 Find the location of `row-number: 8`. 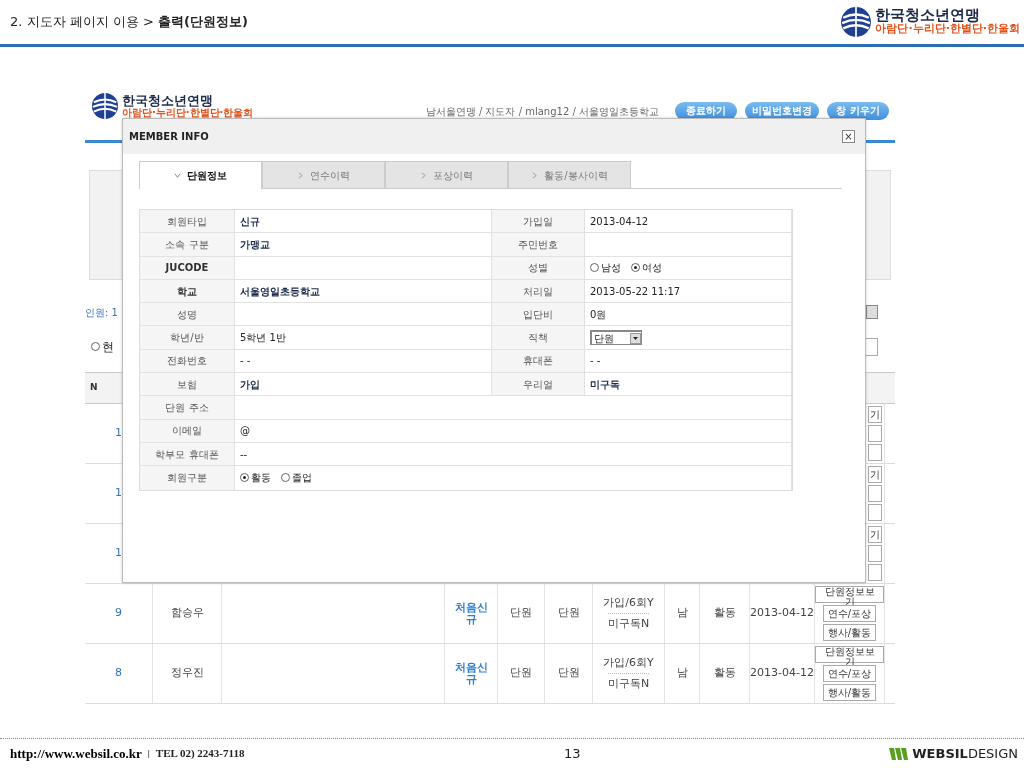

row-number: 8 is located at coordinates (118, 673).